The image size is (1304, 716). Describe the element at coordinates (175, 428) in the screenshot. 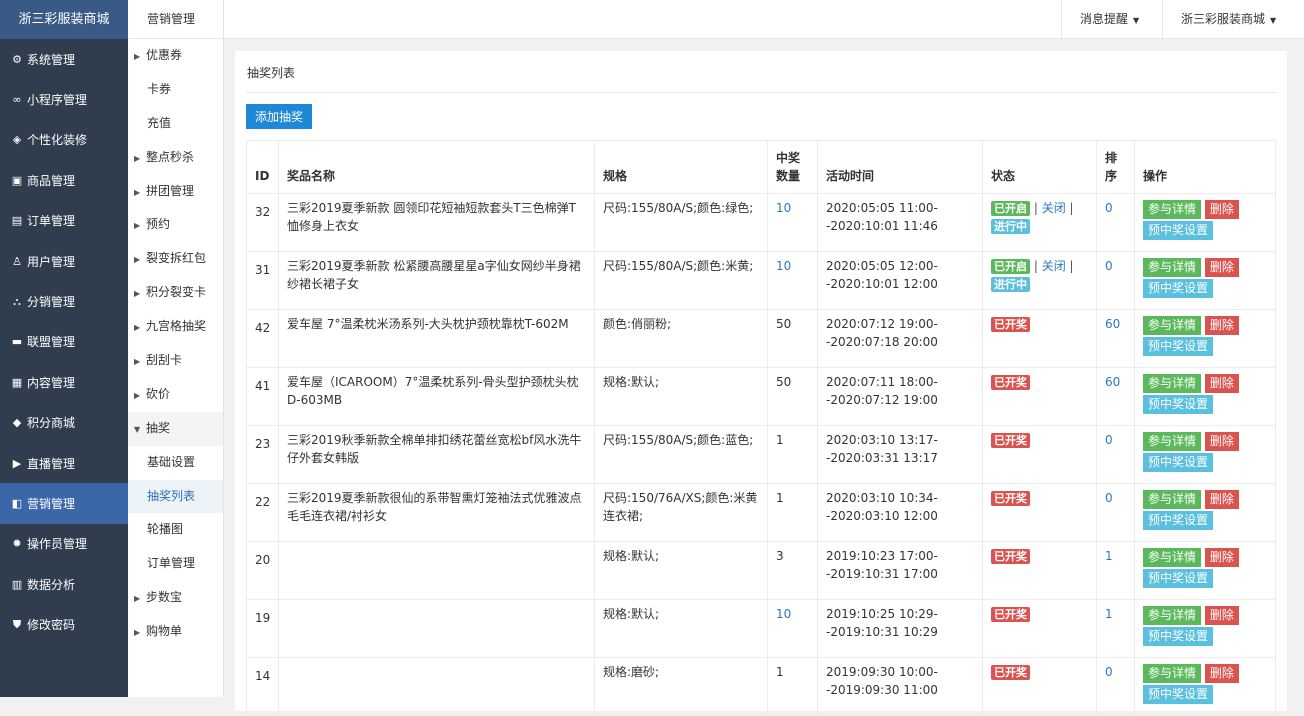

I see `subnav-item: ▼ 抽奖` at that location.